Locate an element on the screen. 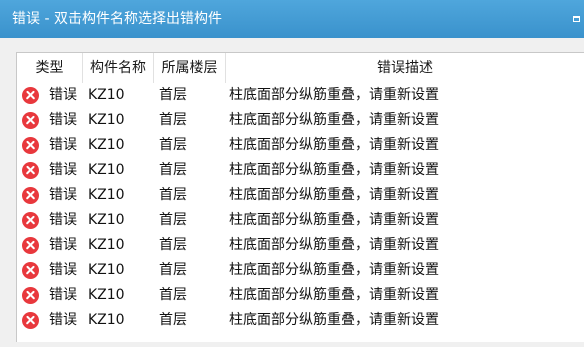  title-bar: 错误 - 双击构件名称选择出错构件 is located at coordinates (292, 19).